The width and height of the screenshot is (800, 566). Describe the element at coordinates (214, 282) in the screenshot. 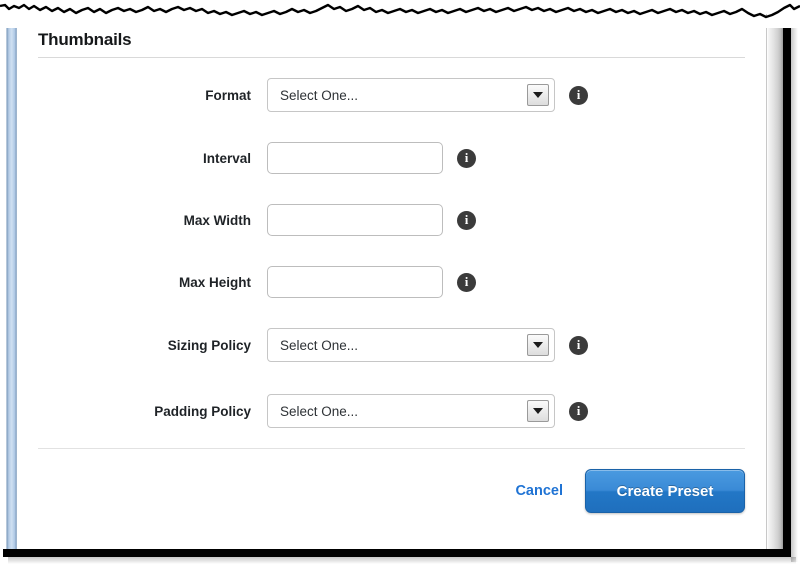

I see `label-max-height: Max Height` at that location.